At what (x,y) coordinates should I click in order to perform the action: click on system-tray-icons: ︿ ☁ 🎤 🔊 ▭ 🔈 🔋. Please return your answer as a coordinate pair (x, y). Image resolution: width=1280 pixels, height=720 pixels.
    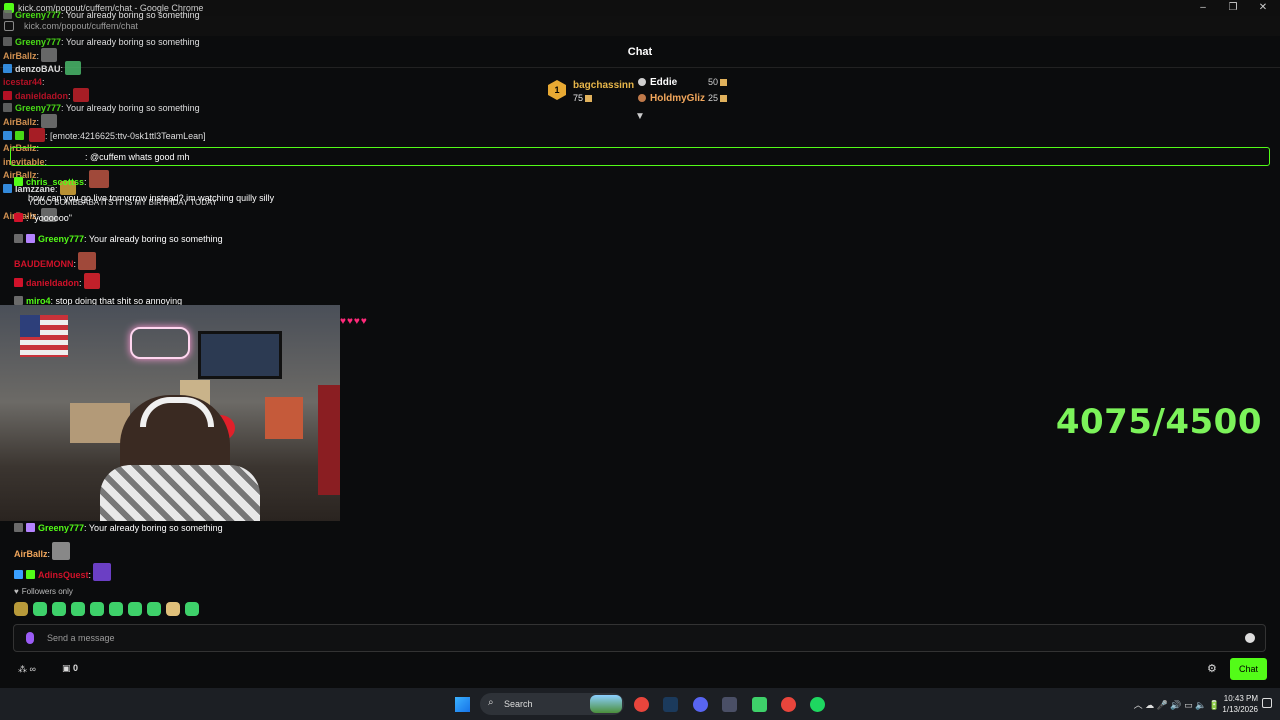
    Looking at the image, I should click on (1177, 704).